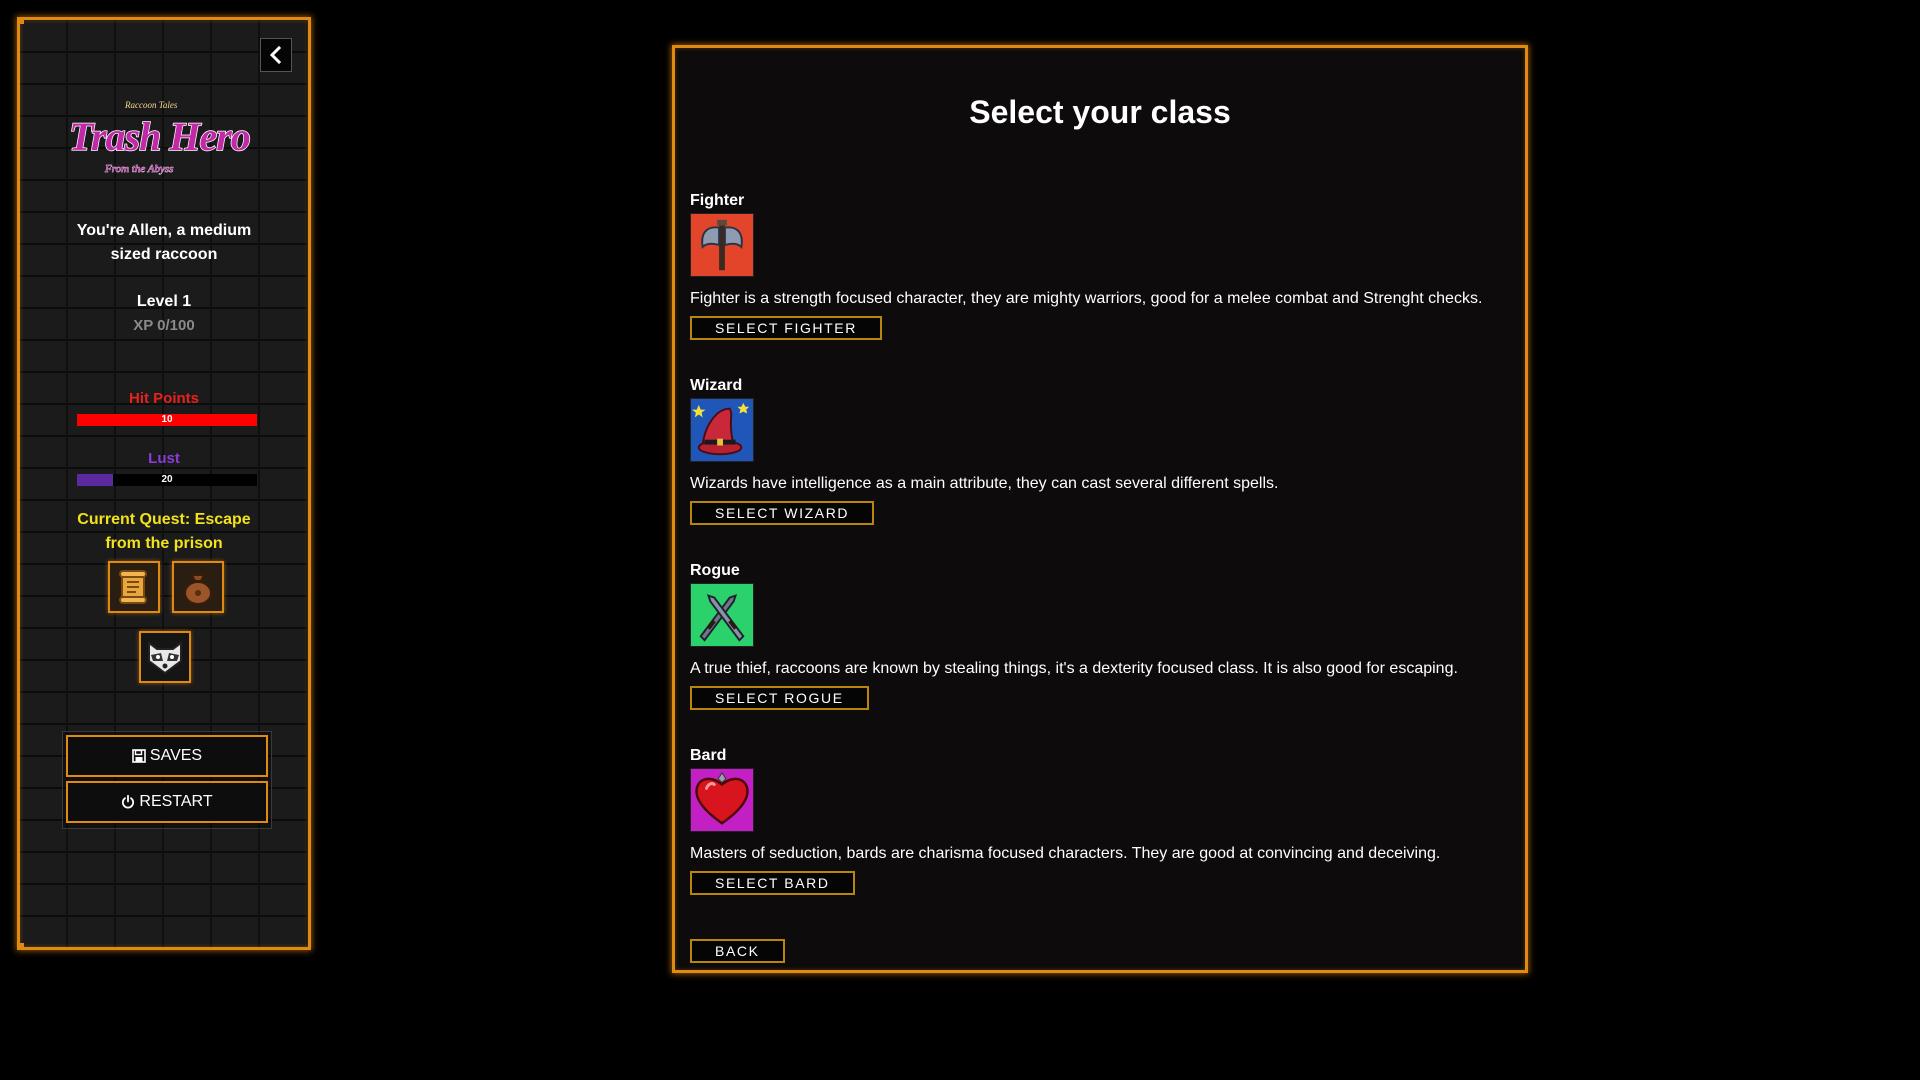 The image size is (1920, 1080). What do you see at coordinates (198, 589) in the screenshot?
I see `bag-icon` at bounding box center [198, 589].